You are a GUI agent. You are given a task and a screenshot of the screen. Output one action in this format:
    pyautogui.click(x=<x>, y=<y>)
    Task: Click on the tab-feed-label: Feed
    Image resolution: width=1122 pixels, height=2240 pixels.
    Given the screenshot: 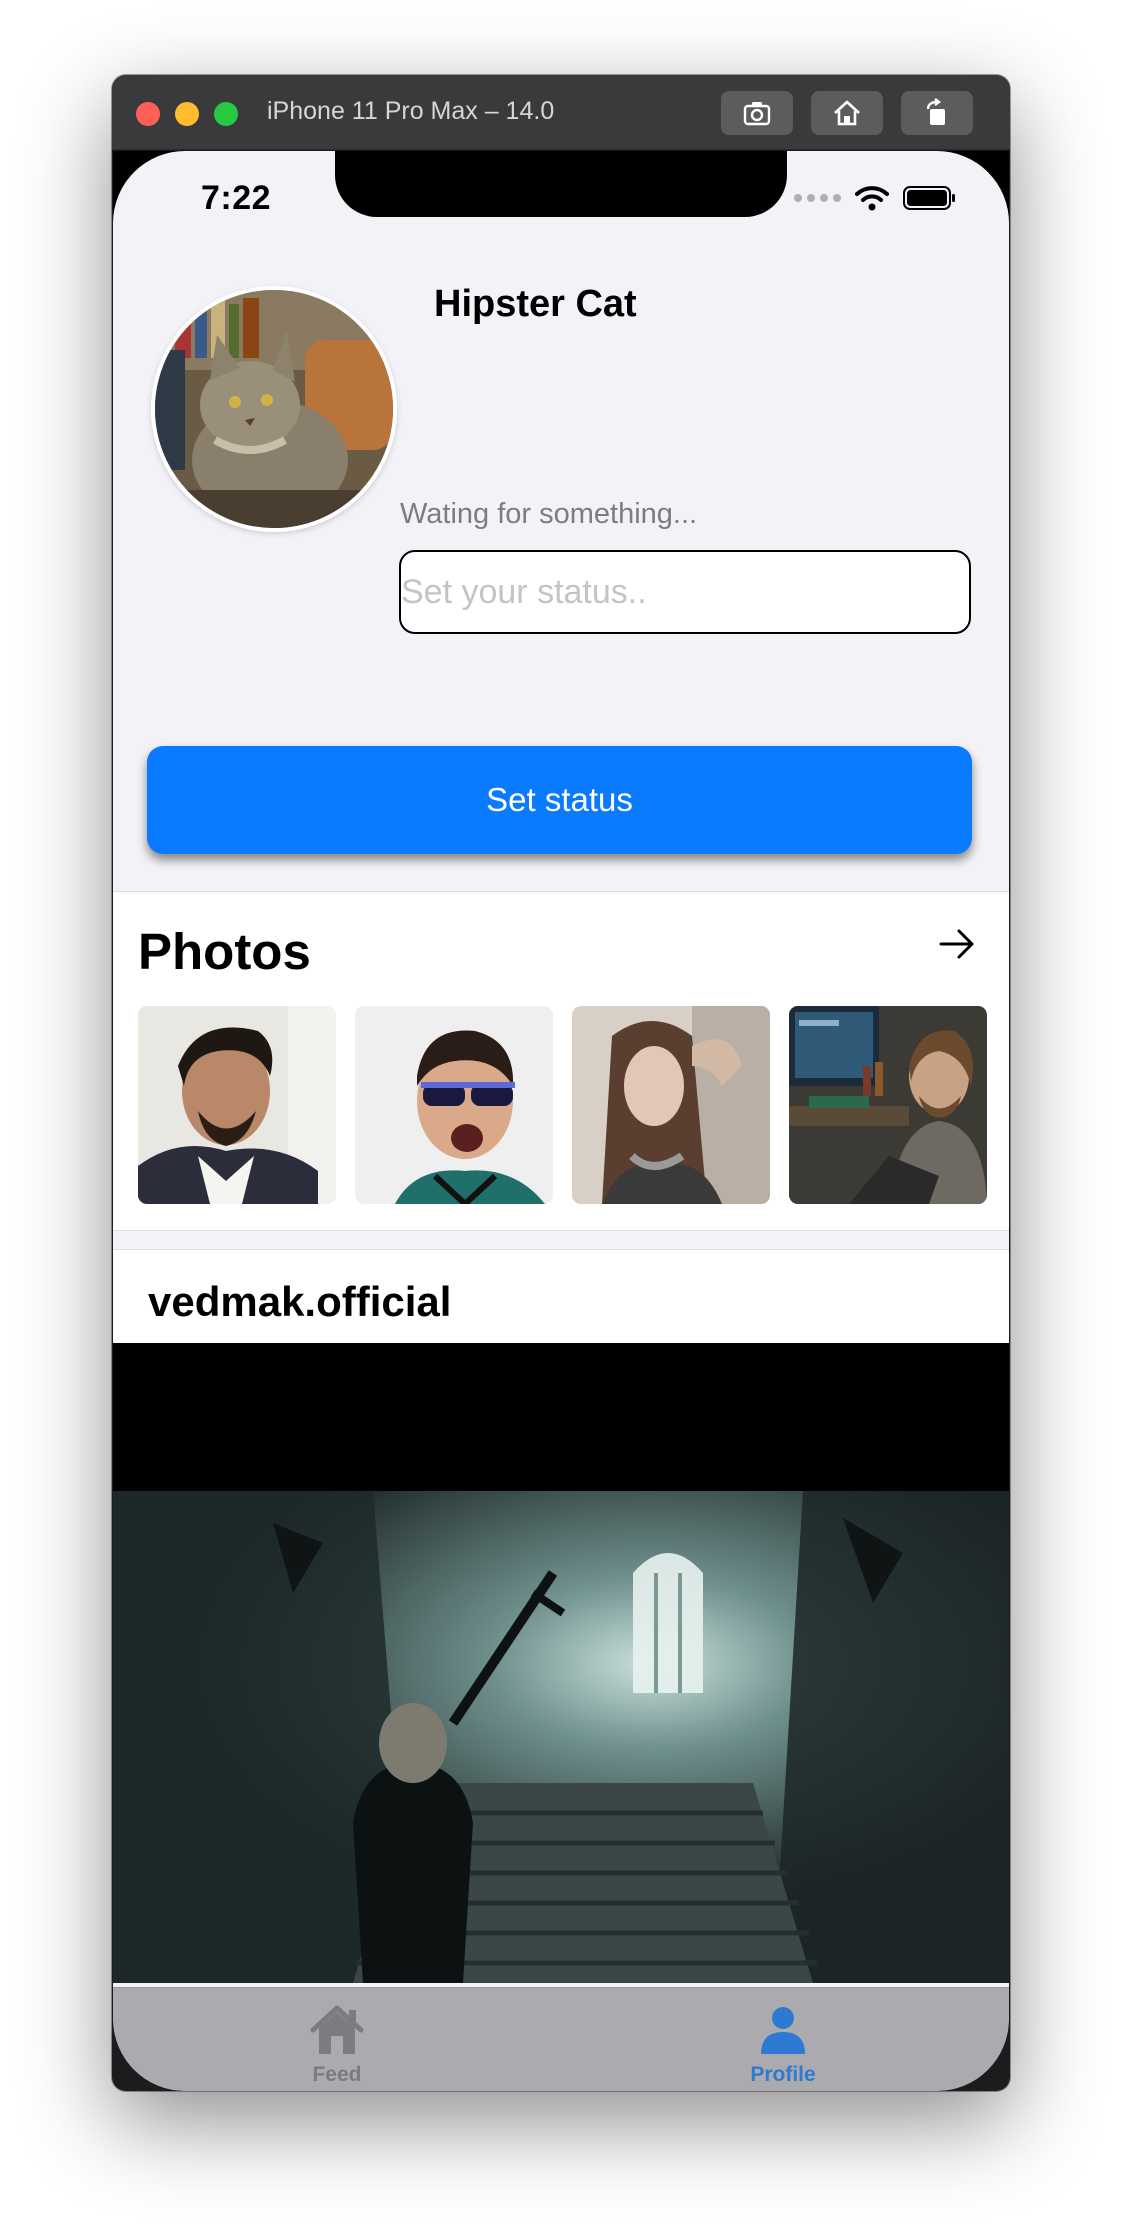 What is the action you would take?
    pyautogui.click(x=337, y=2074)
    